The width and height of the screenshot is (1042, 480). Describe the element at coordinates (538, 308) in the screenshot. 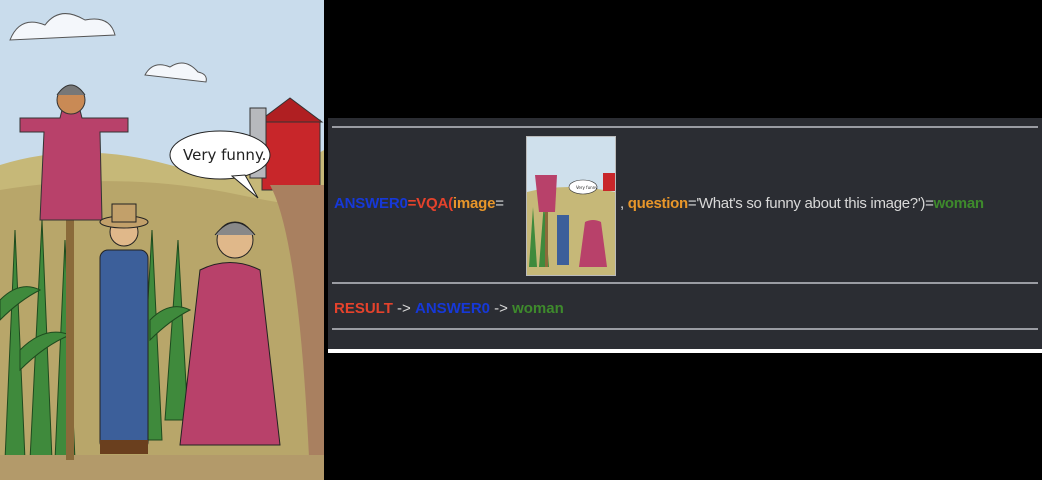

I see `result-answer: woman` at that location.